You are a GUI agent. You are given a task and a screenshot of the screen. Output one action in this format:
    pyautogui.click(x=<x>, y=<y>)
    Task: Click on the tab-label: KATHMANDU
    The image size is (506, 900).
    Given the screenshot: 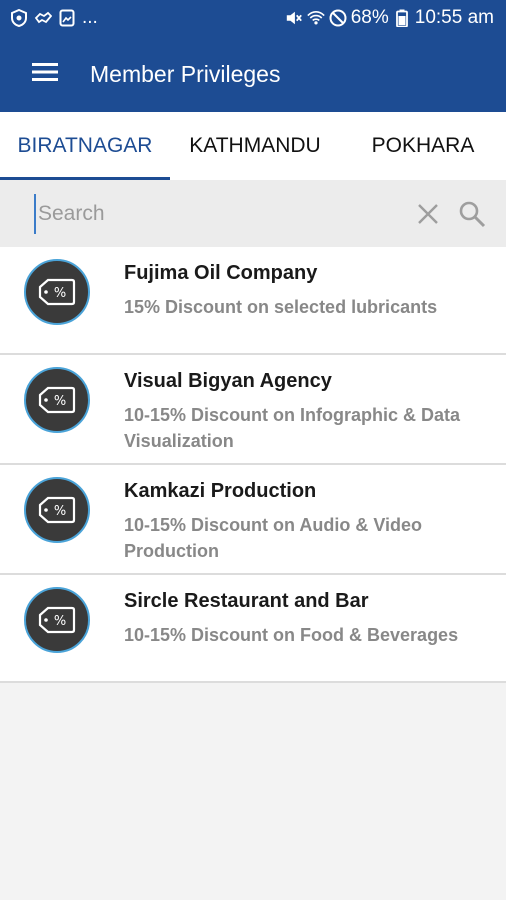 What is the action you would take?
    pyautogui.click(x=255, y=145)
    